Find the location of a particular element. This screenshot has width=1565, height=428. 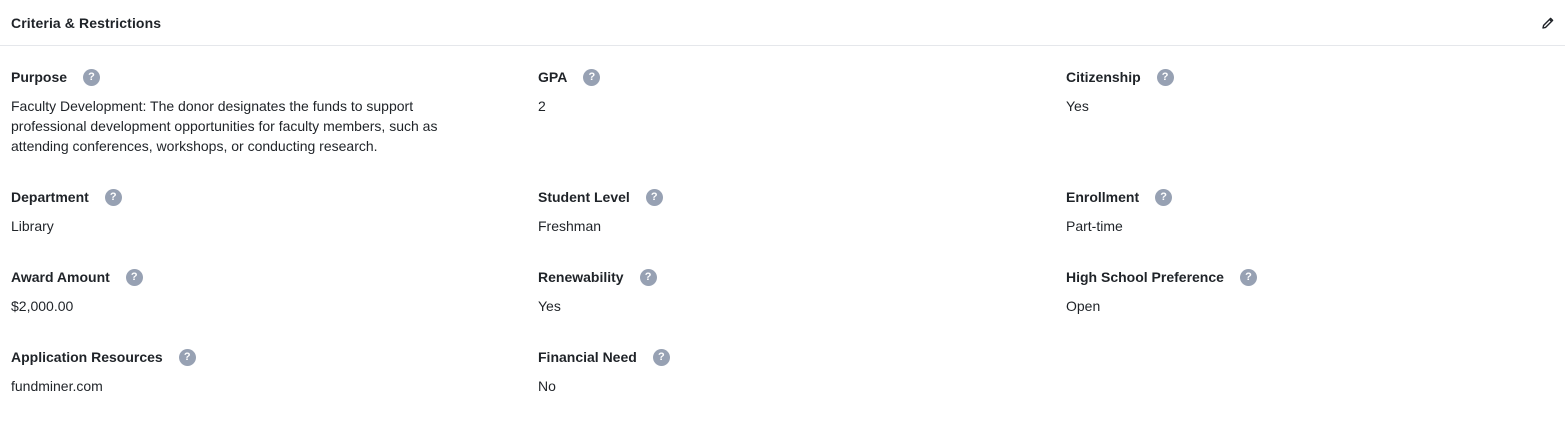

field-enrollment: Enrollment ? Part-time is located at coordinates (1315, 228).